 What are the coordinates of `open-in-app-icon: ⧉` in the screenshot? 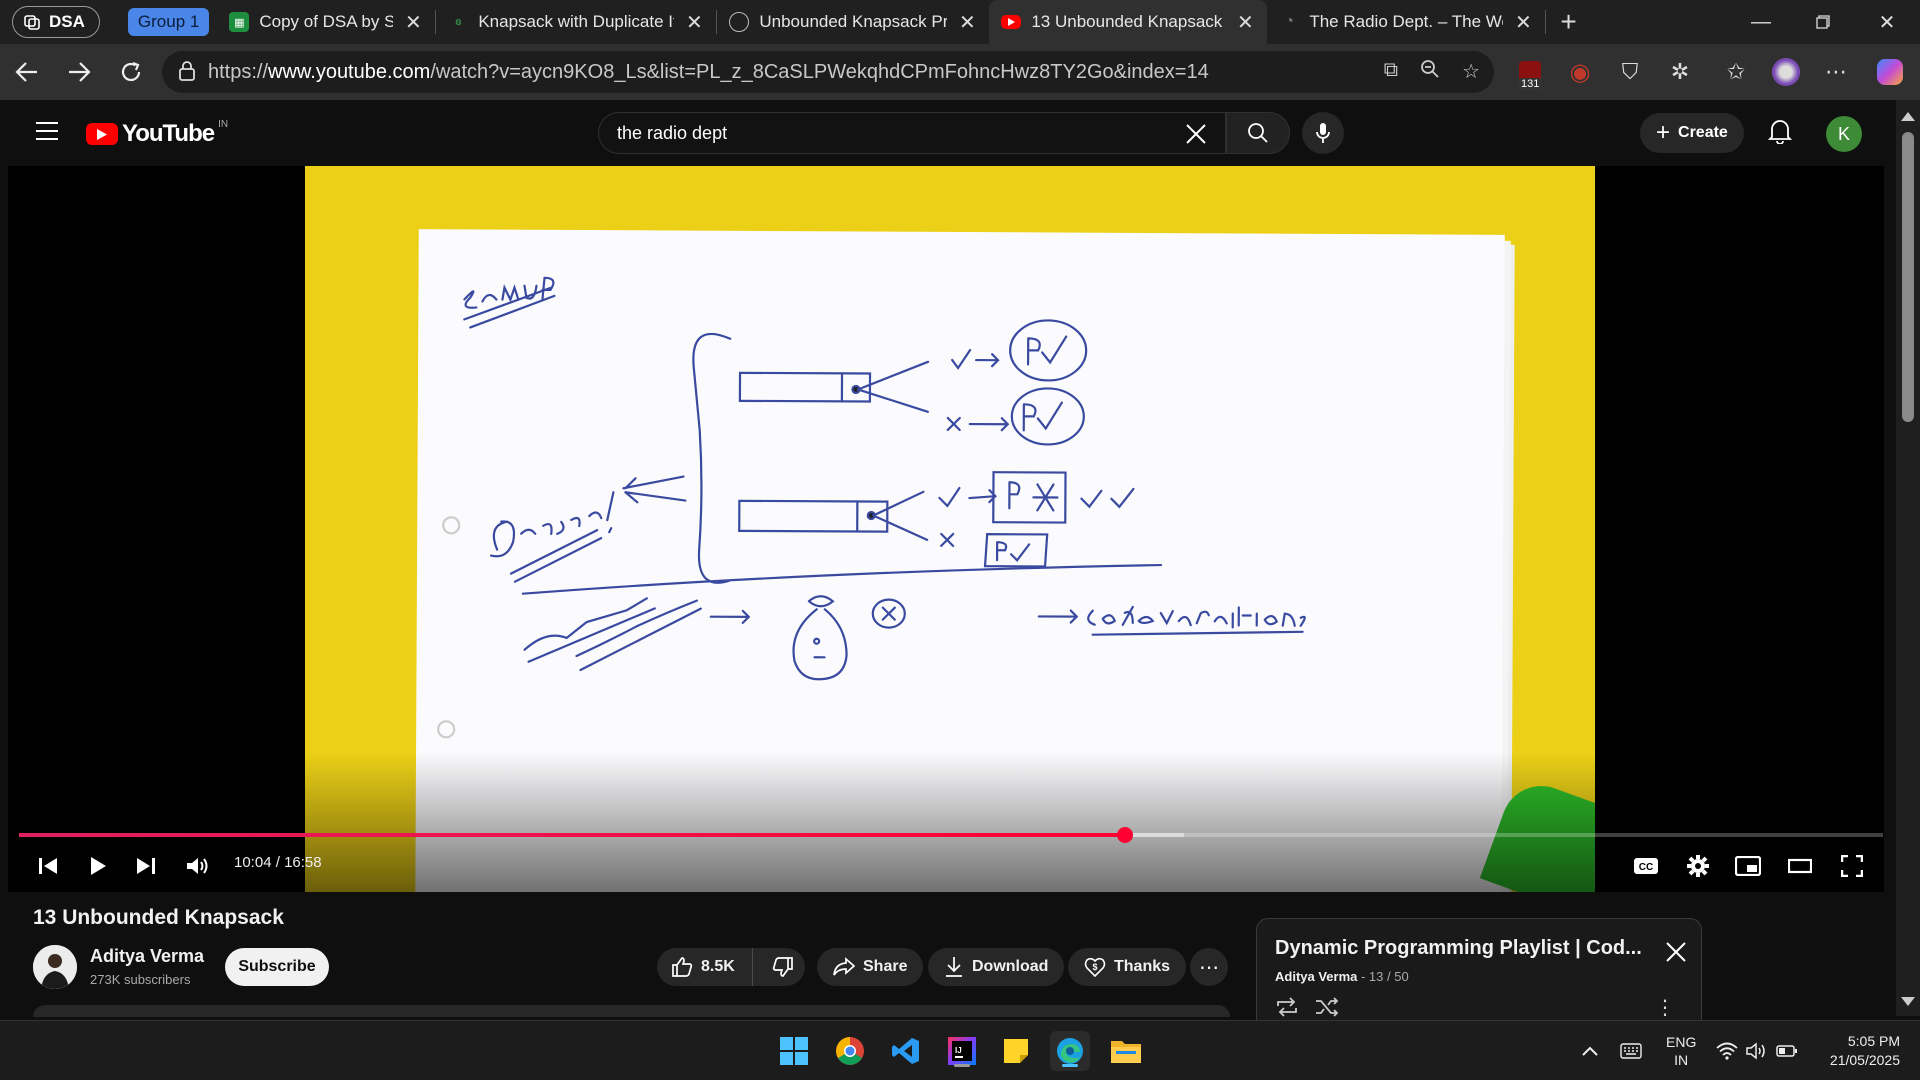 It's located at (1391, 72).